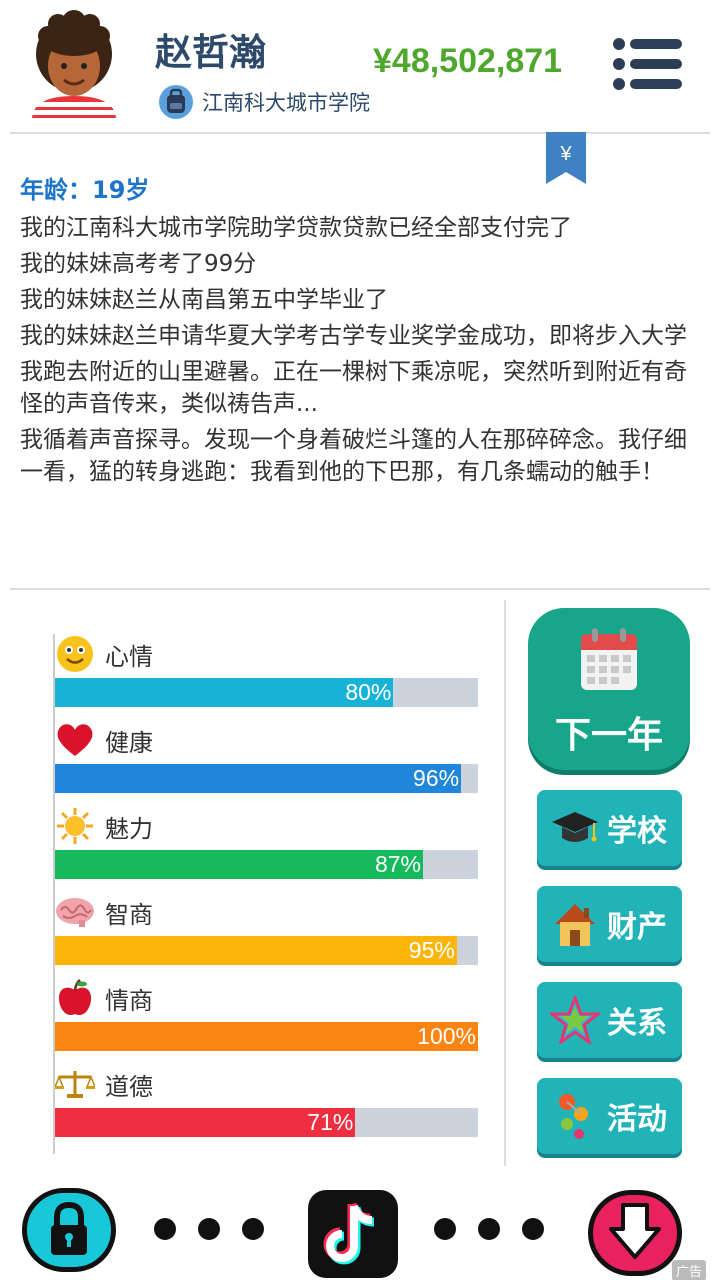 The height and width of the screenshot is (1280, 720). Describe the element at coordinates (258, 778) in the screenshot. I see `stat-bar-fill: 96%` at that location.